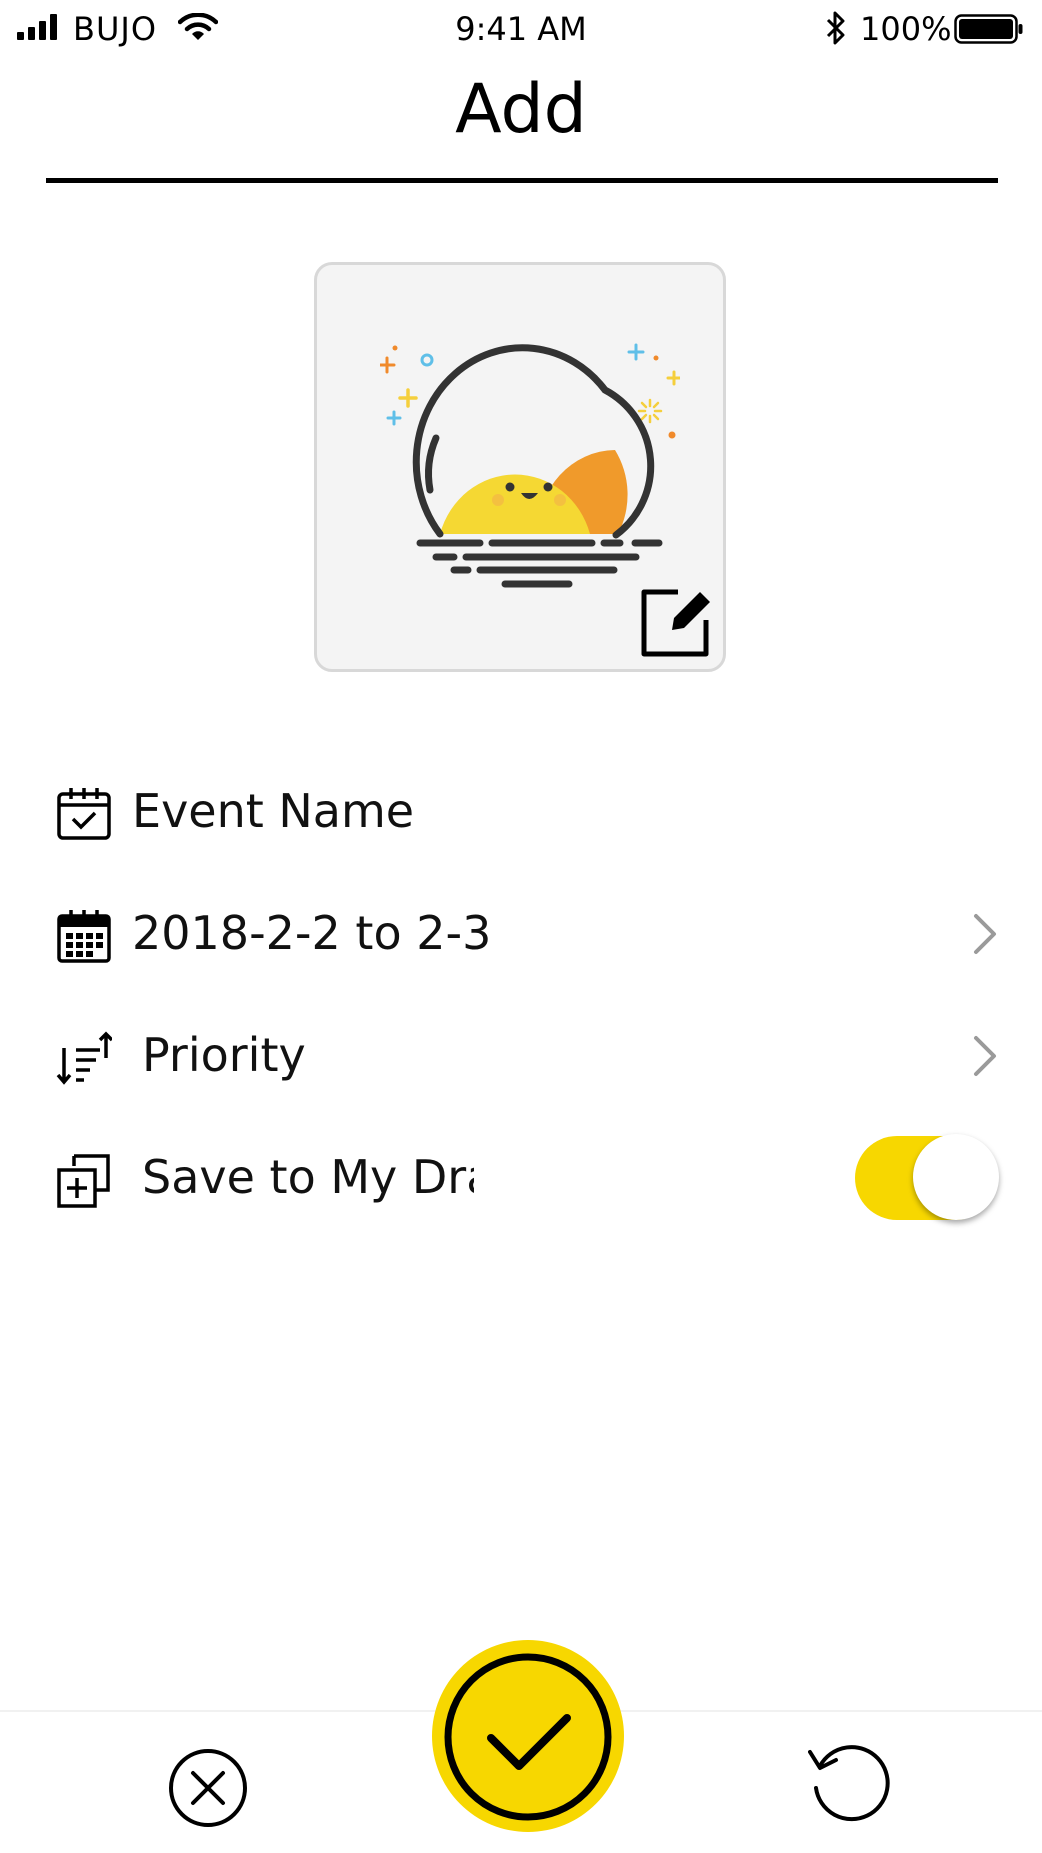  Describe the element at coordinates (84, 814) in the screenshot. I see `calendar-check-icon` at that location.